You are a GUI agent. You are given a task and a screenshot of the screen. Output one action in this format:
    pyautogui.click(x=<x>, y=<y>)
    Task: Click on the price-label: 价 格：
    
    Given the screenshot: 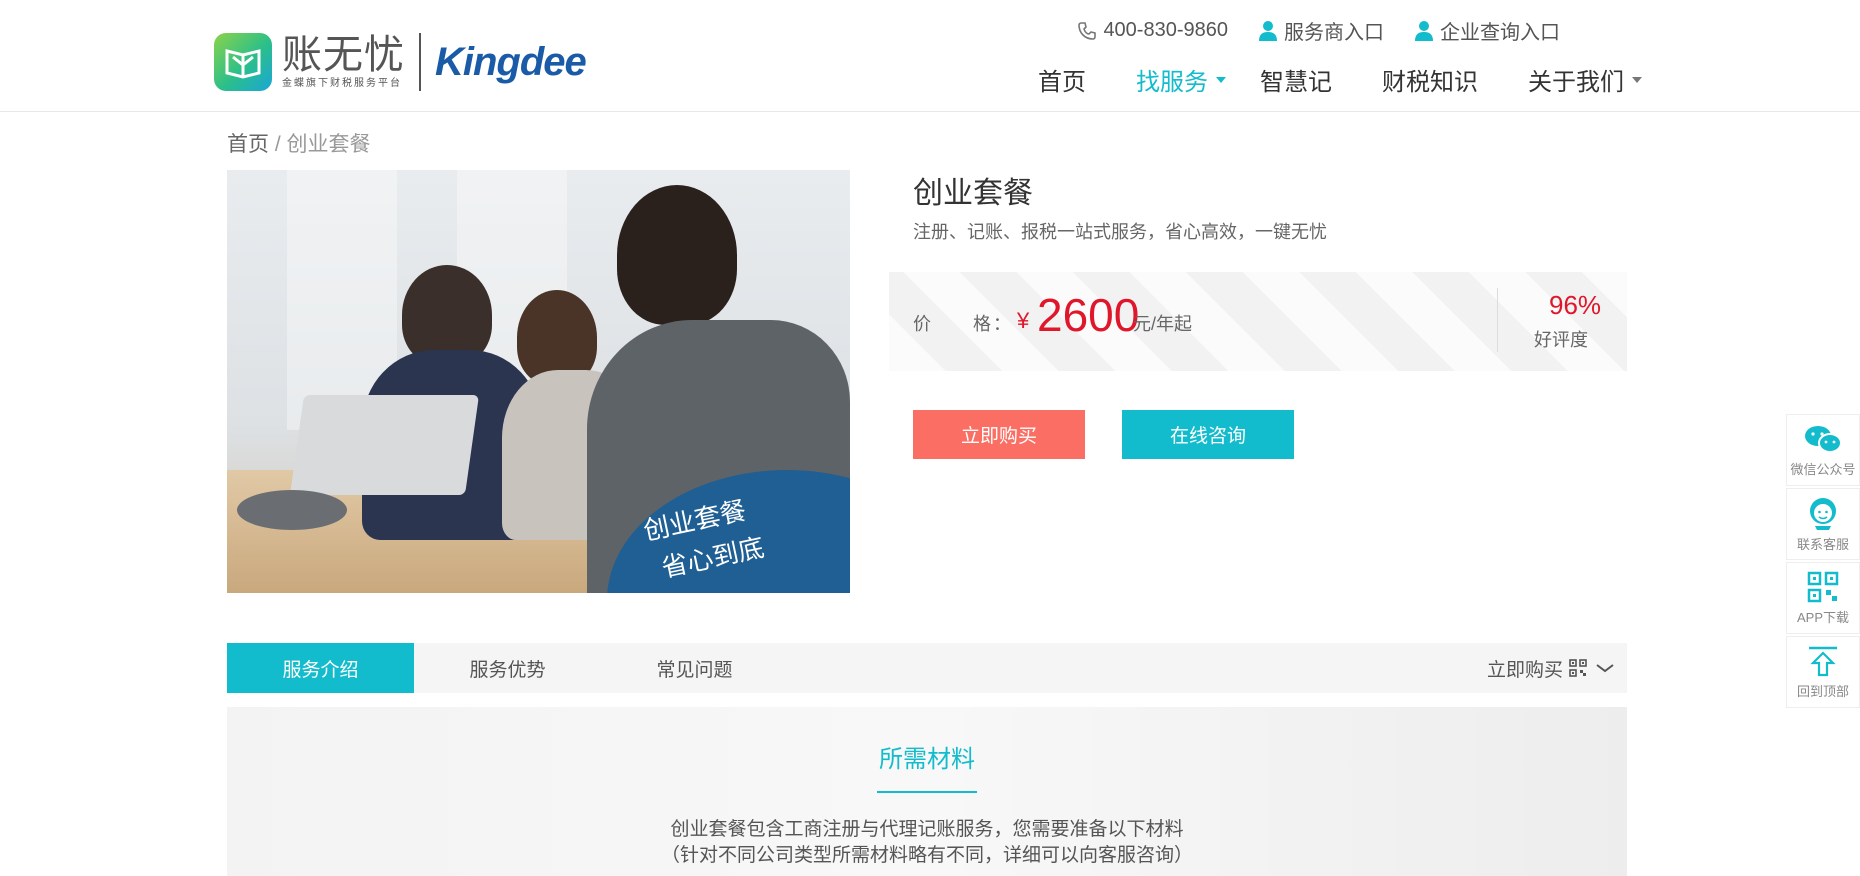 What is the action you would take?
    pyautogui.click(x=963, y=324)
    